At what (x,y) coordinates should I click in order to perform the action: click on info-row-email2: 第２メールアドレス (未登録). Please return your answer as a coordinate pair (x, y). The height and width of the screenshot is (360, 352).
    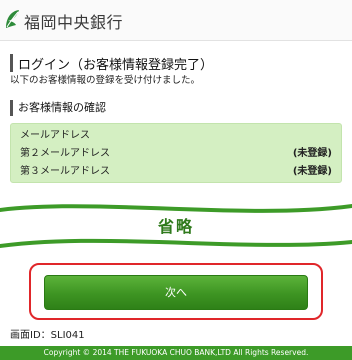
    Looking at the image, I should click on (176, 154).